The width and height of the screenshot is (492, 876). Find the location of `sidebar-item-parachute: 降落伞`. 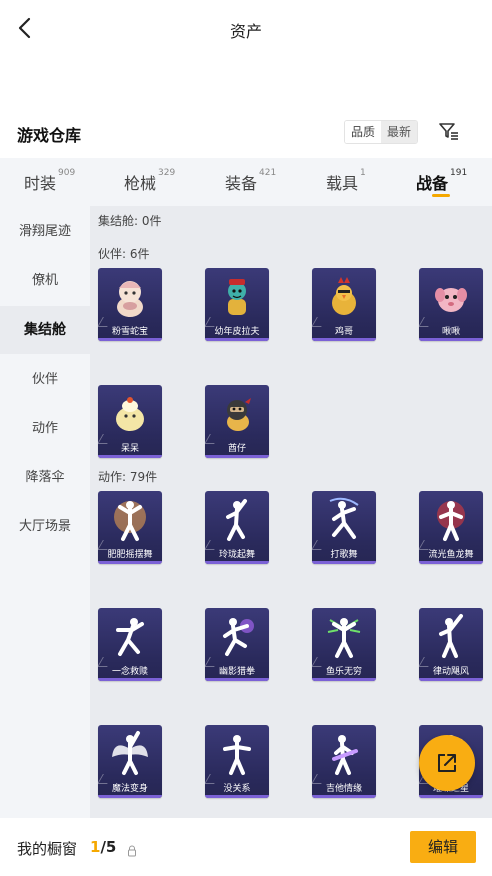

sidebar-item-parachute: 降落伞 is located at coordinates (45, 478).